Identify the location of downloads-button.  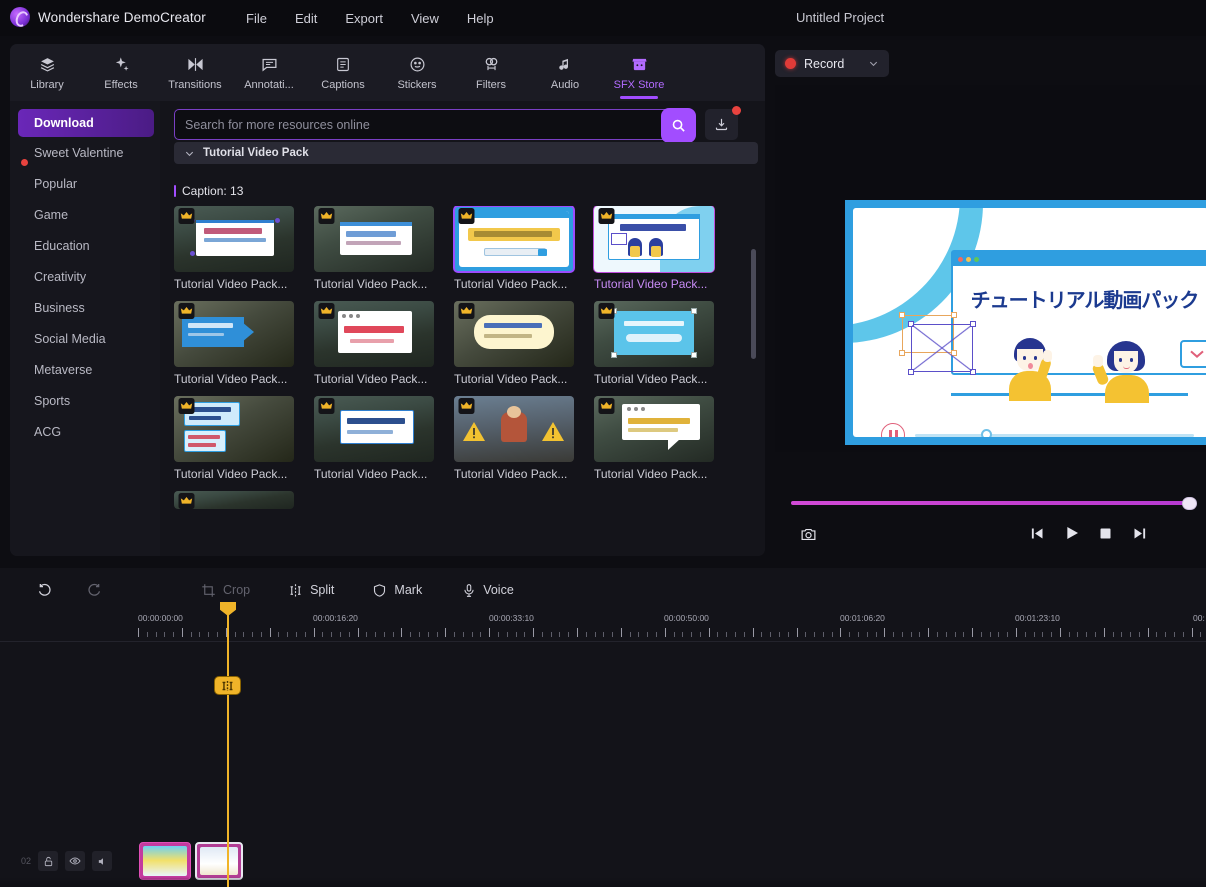
(723, 123).